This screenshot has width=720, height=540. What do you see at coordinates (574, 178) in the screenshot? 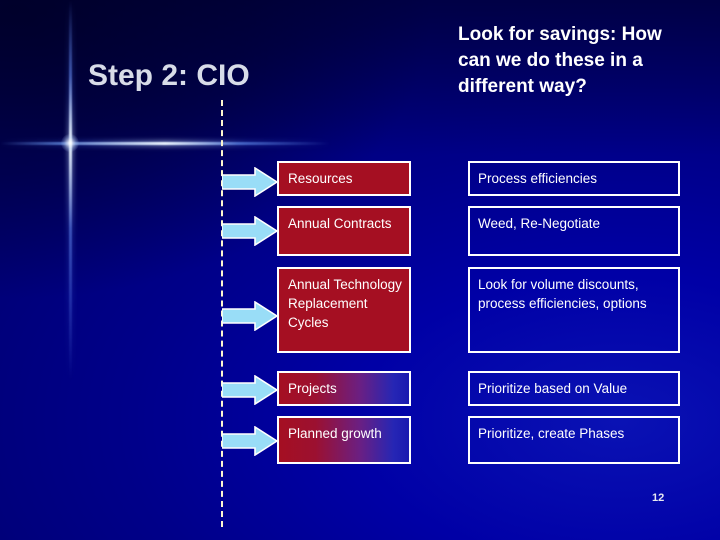
I see `savings-action-cell: Process efficiencies` at bounding box center [574, 178].